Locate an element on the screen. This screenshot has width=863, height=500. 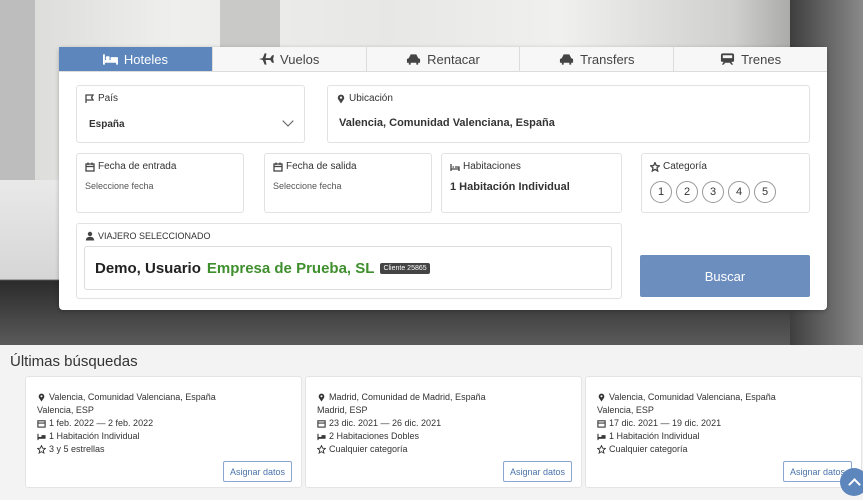
recent-dates: 23 dic. 2021 — 26 dic. 2021 is located at coordinates (385, 423).